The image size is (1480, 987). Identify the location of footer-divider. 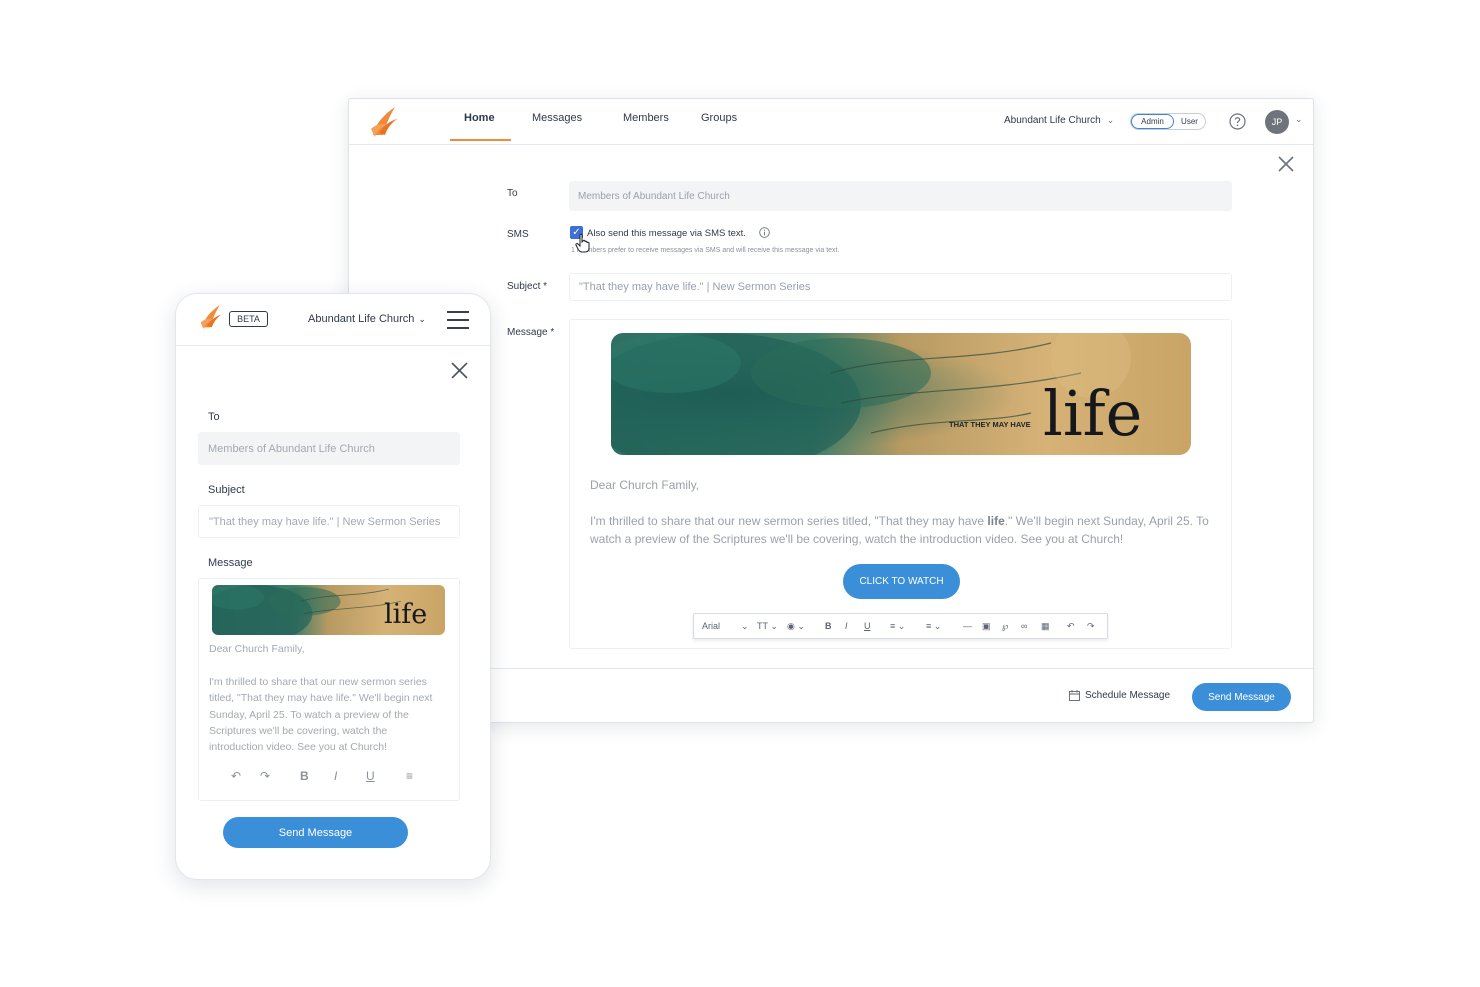
(831, 668).